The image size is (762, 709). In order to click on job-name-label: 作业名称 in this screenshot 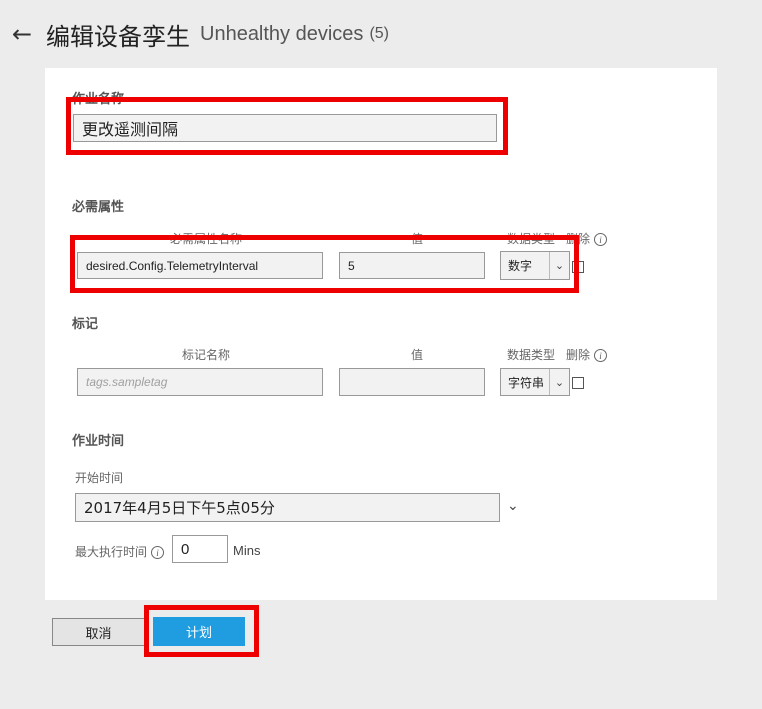, I will do `click(98, 99)`.